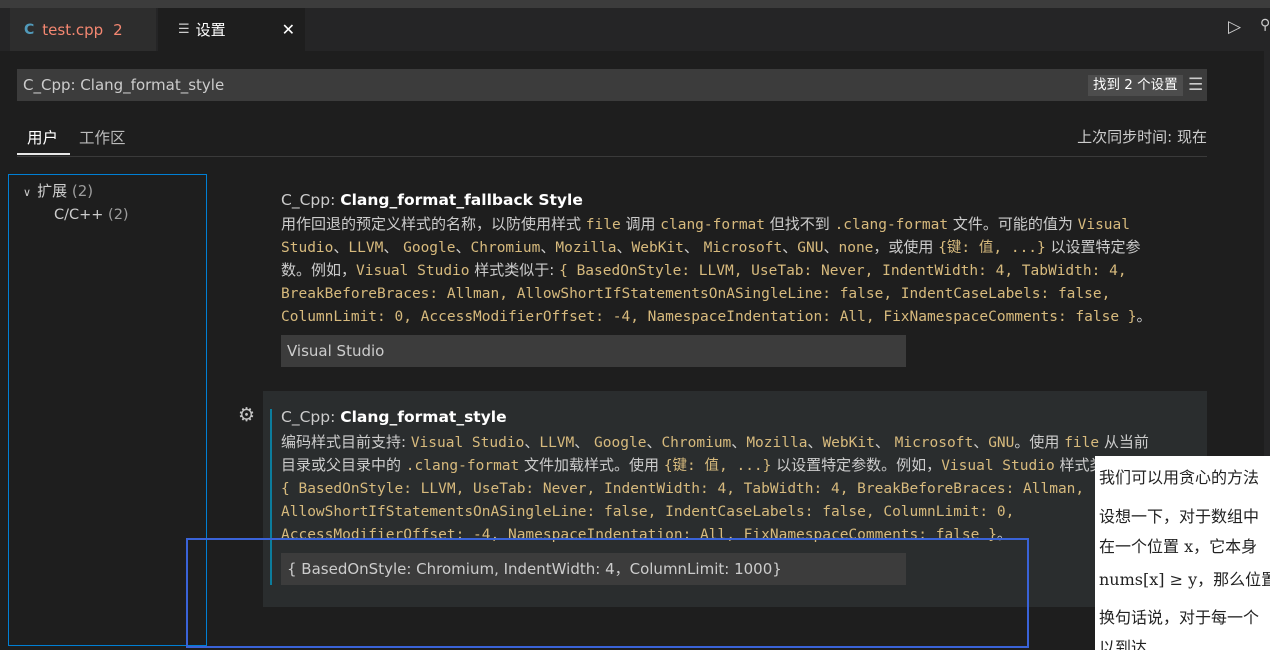 The image size is (1270, 650). I want to click on toc-item-extensions: ∨ 扩展 (2), so click(58, 190).